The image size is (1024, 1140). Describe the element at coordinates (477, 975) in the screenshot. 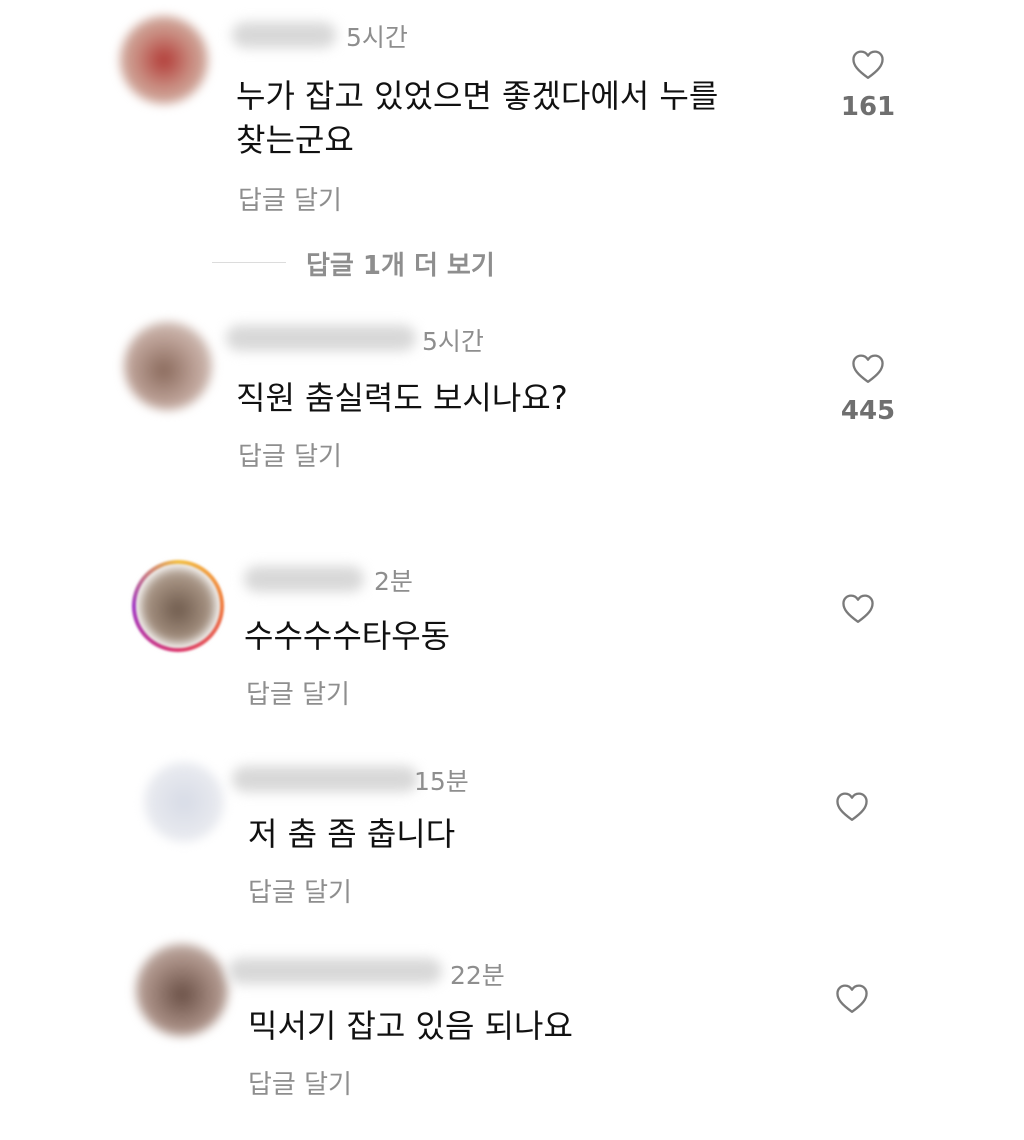

I see `comment-timestamp: 22분` at that location.